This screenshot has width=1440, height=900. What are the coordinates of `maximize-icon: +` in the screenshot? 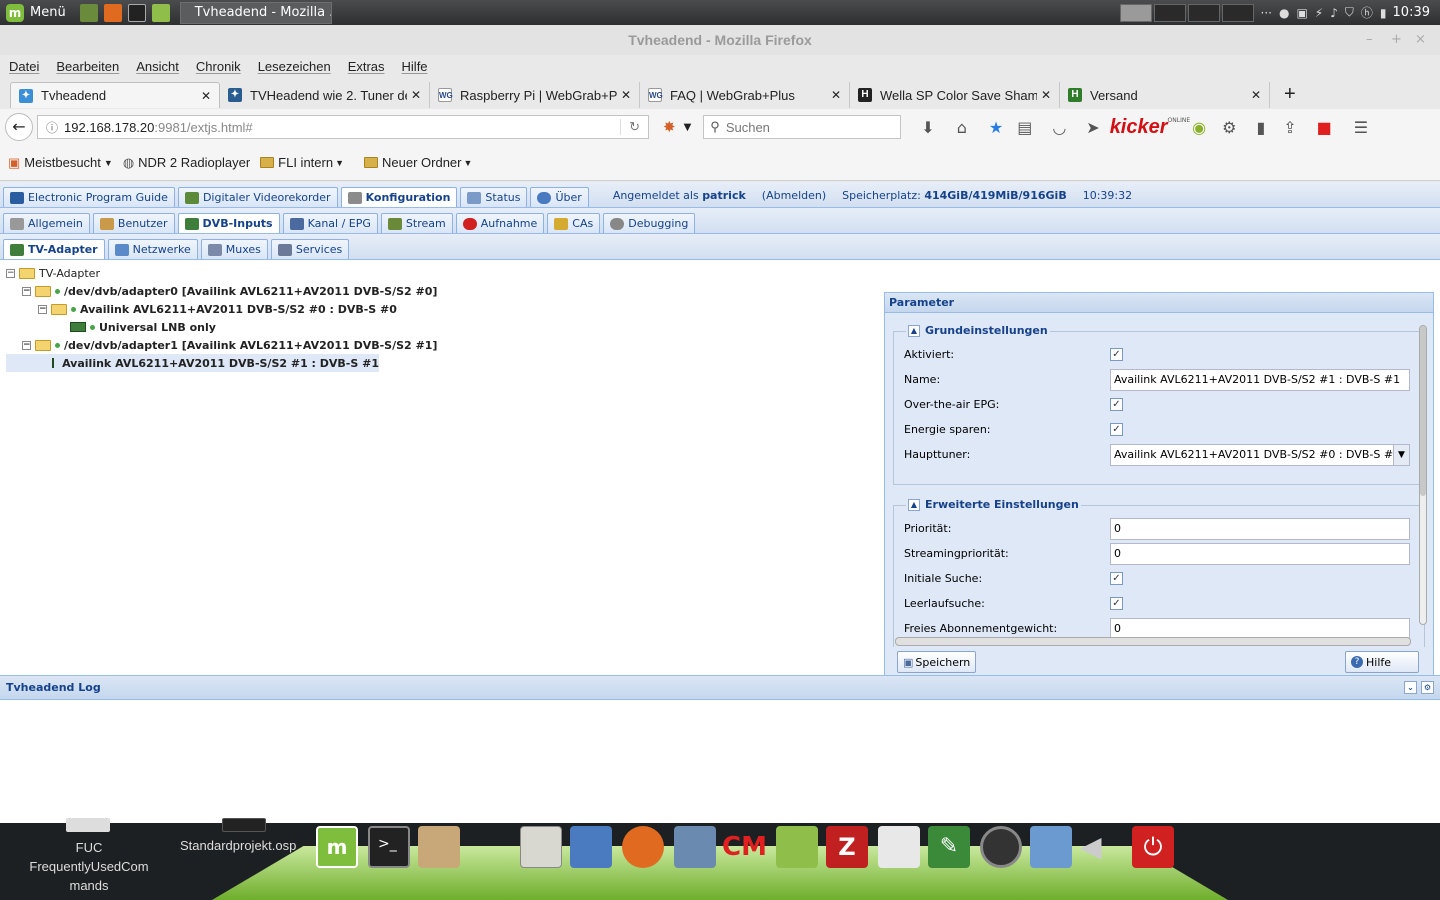 It's located at (1396, 39).